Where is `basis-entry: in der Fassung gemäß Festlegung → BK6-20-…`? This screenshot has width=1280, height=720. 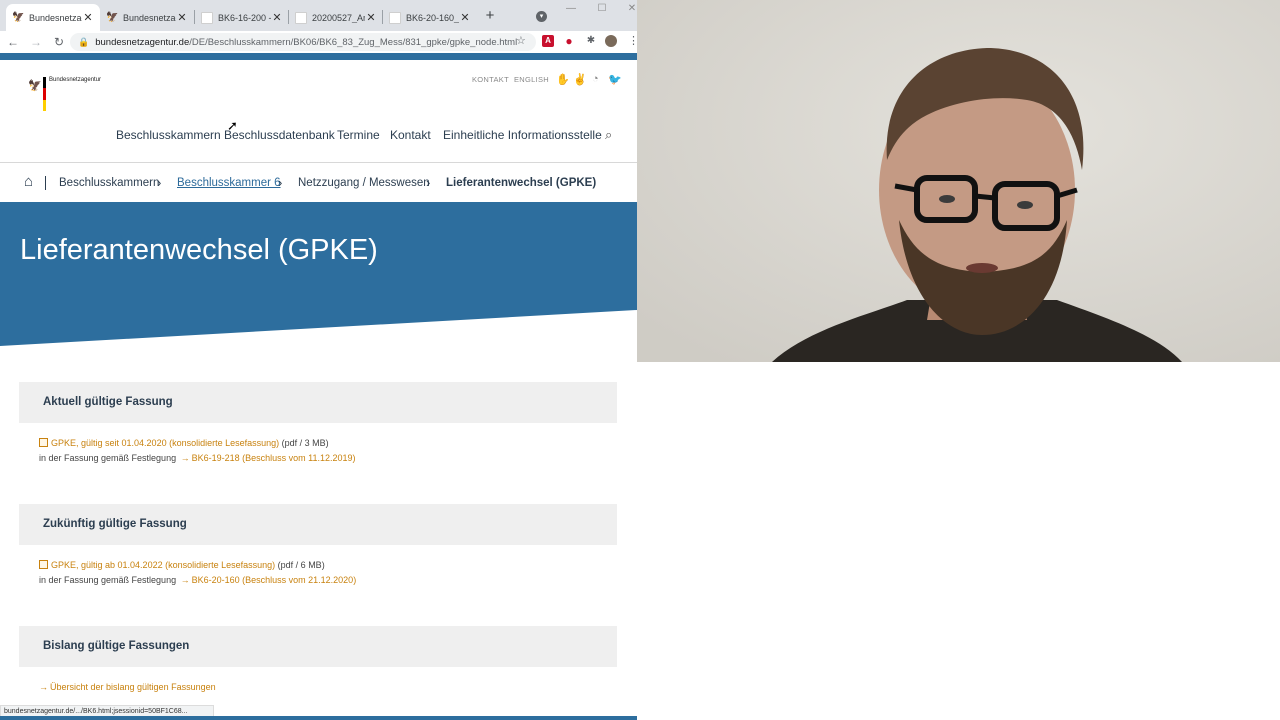 basis-entry: in der Fassung gemäß Festlegung → BK6-20-… is located at coordinates (197, 580).